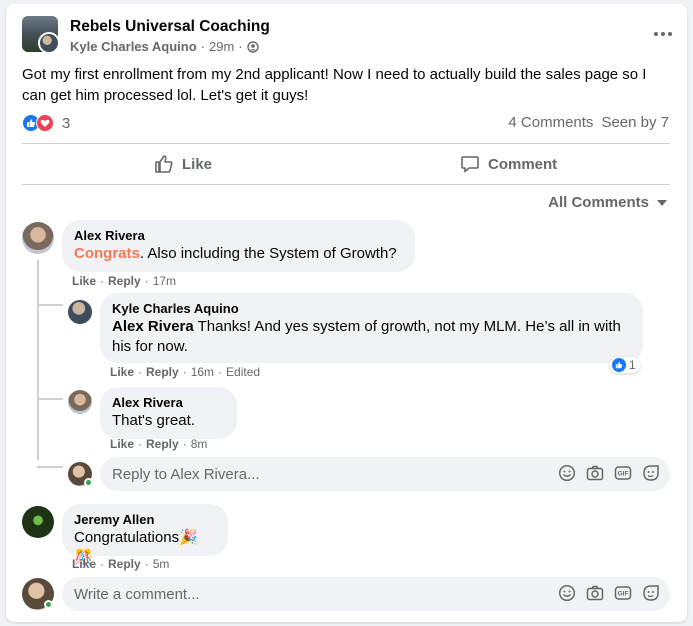  I want to click on comment-reaction-count: 1, so click(625, 365).